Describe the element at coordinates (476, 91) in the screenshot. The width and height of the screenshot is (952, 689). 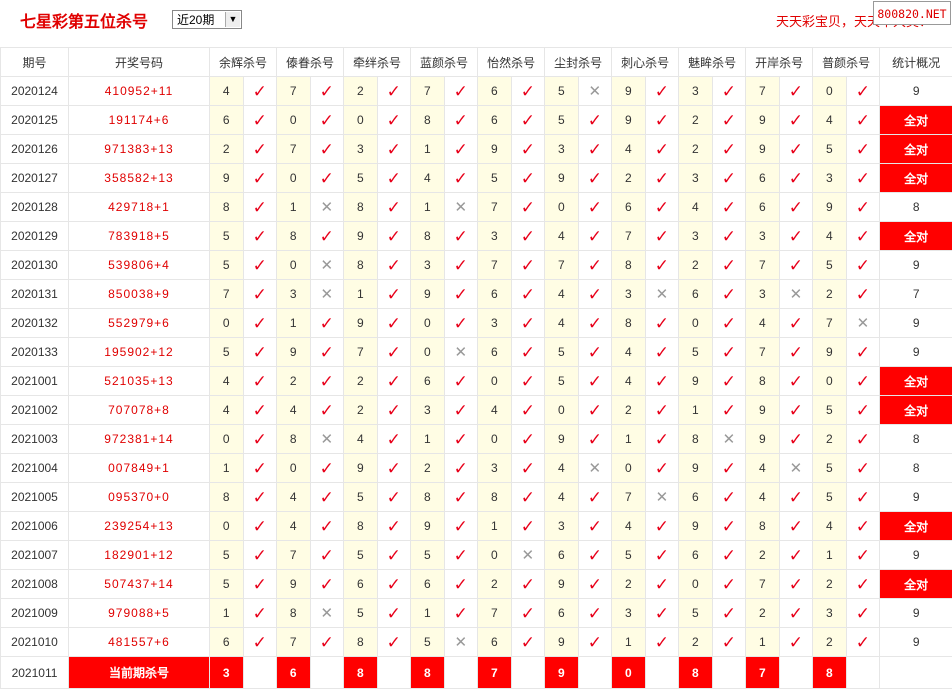
I see `table-row: 2020124 410952+11 4 ✓ 7 ✓ 2 ✓ 7 ✓ 6 ✓ 5 ✕ 9 ✓ 3 ✓ 7 ✓ 0 ✓ 9` at that location.